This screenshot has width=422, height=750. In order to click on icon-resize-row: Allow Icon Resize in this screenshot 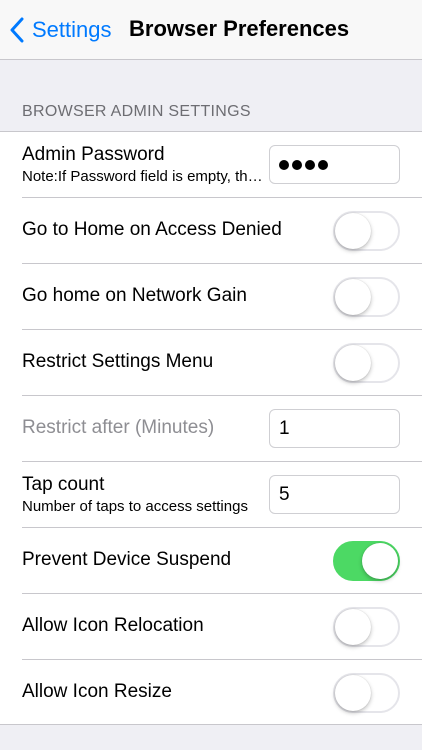, I will do `click(211, 693)`.